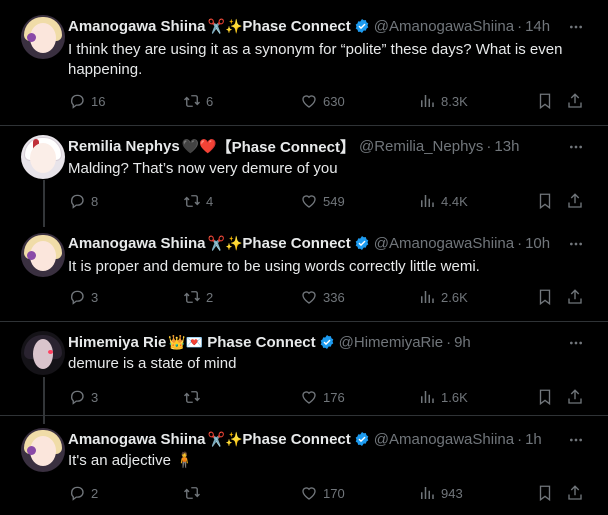 This screenshot has height=515, width=608. I want to click on view-count: 4.4K, so click(454, 201).